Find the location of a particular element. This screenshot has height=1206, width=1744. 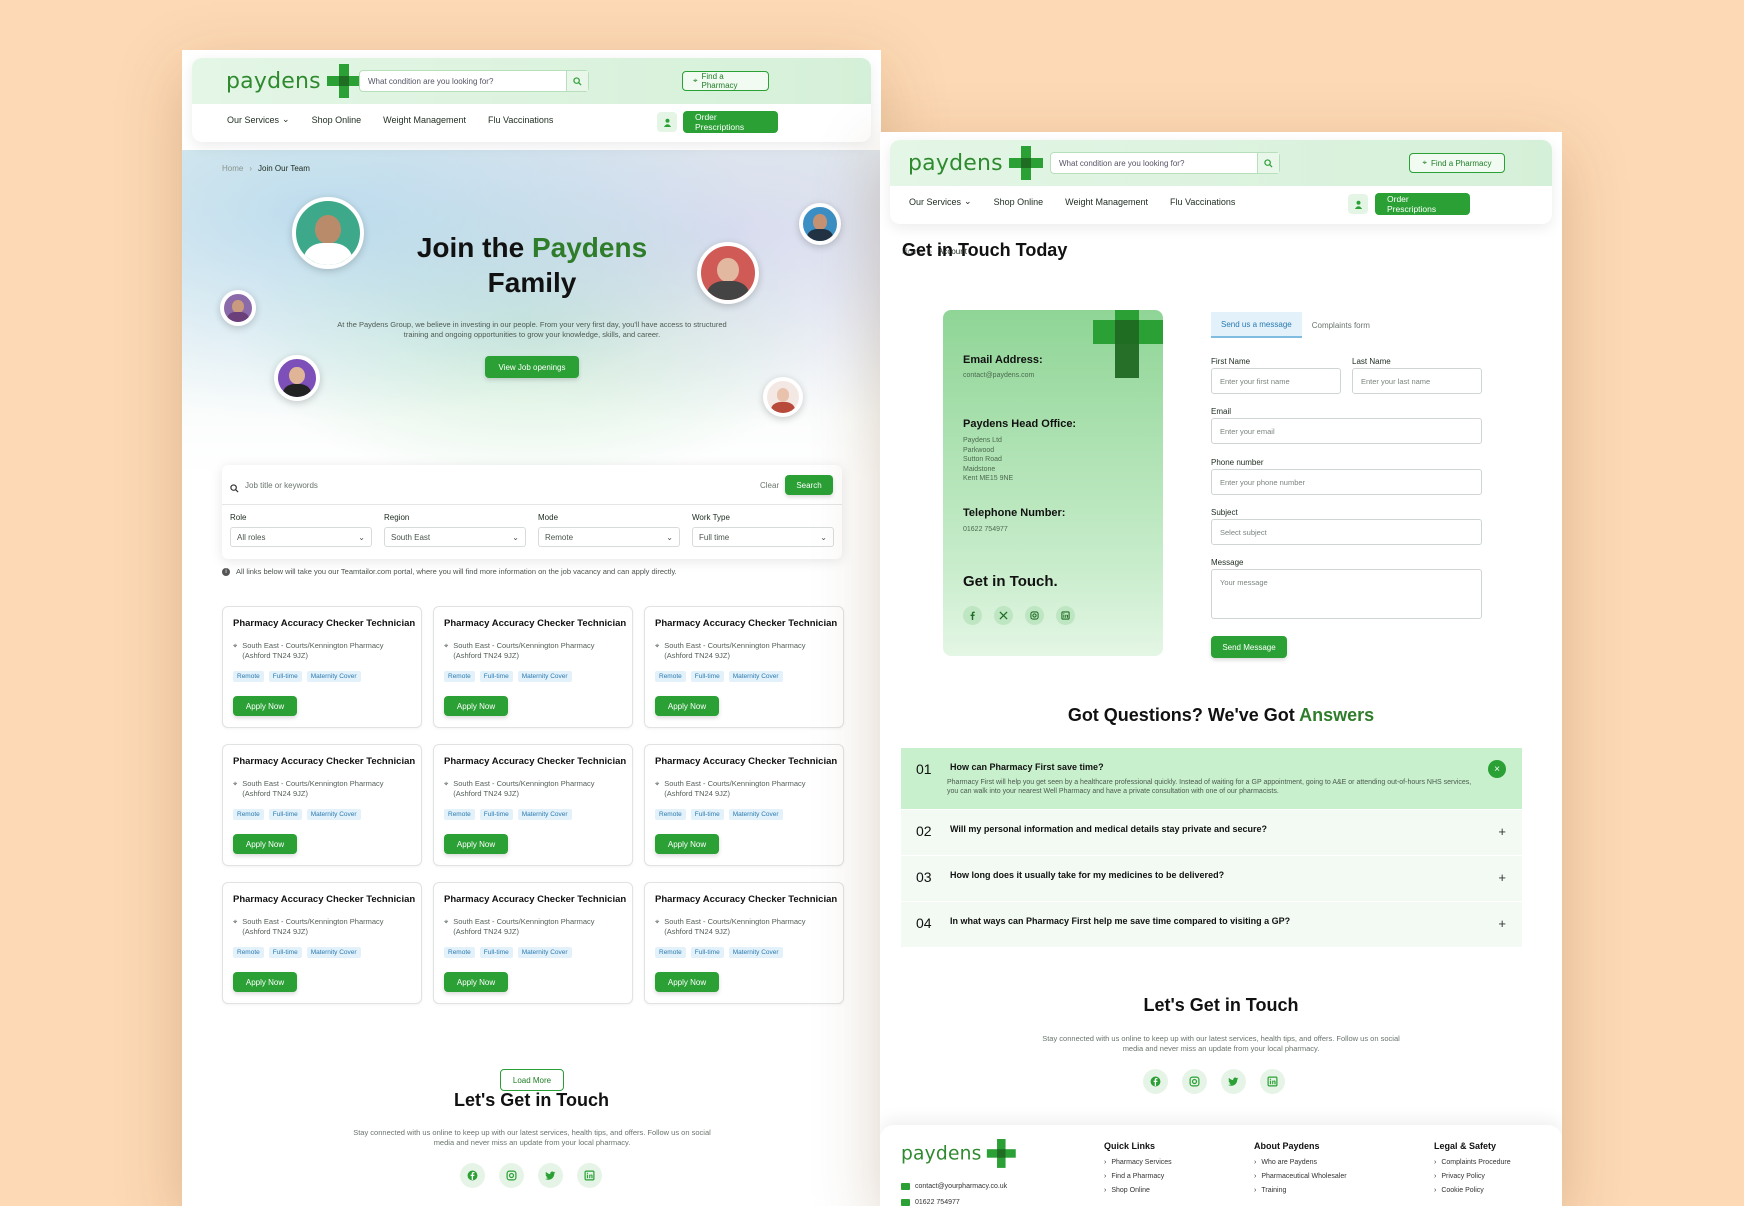

job-tags: Remote Full-time Maternity Cover is located at coordinates (297, 952).